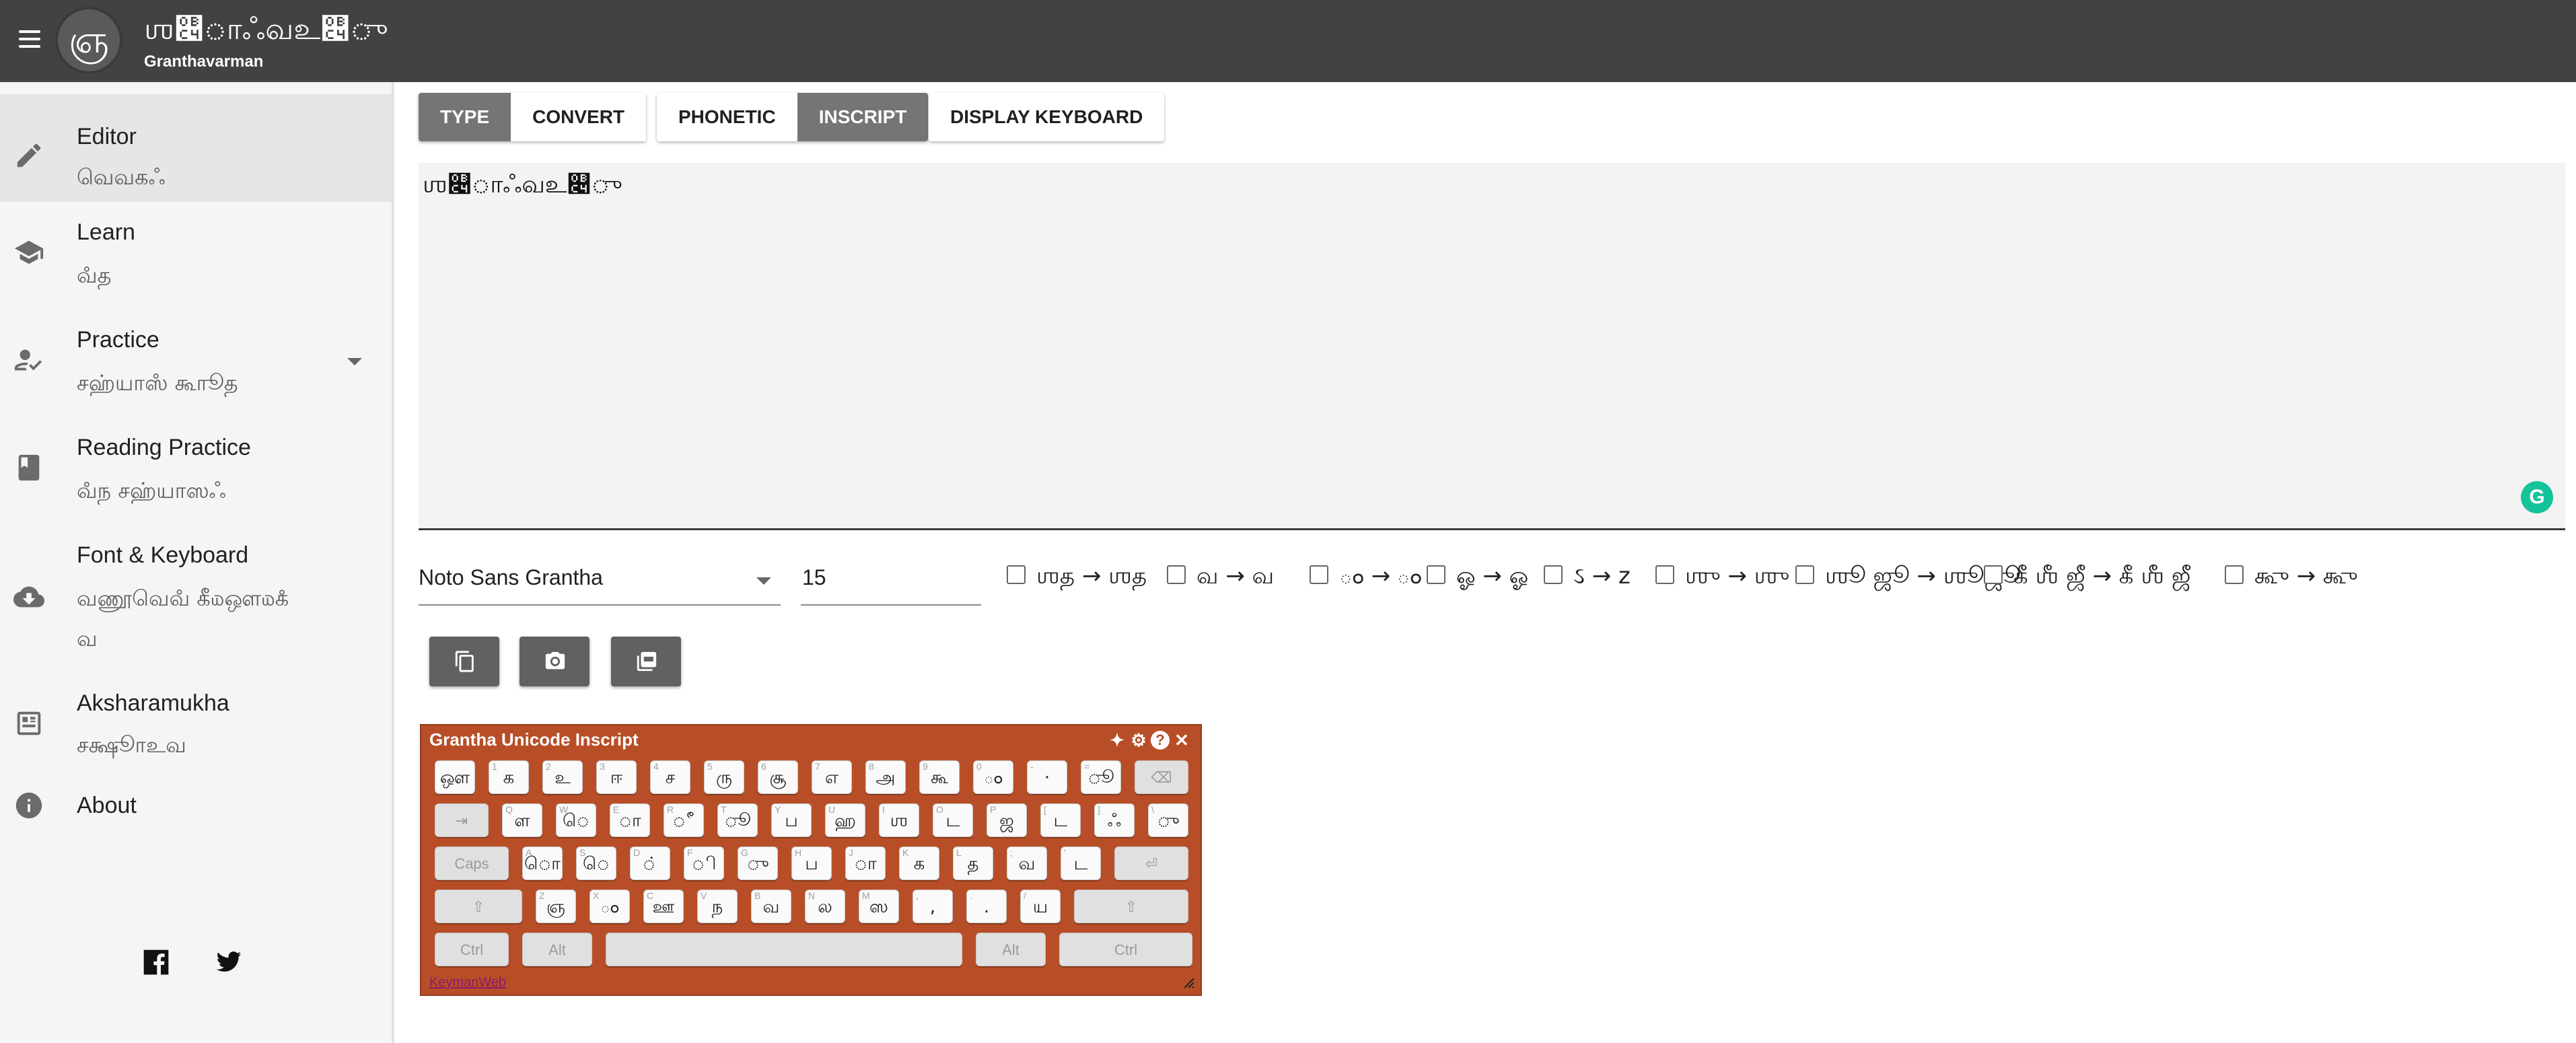  What do you see at coordinates (663, 906) in the screenshot?
I see `keyboard-key: Cஊ` at bounding box center [663, 906].